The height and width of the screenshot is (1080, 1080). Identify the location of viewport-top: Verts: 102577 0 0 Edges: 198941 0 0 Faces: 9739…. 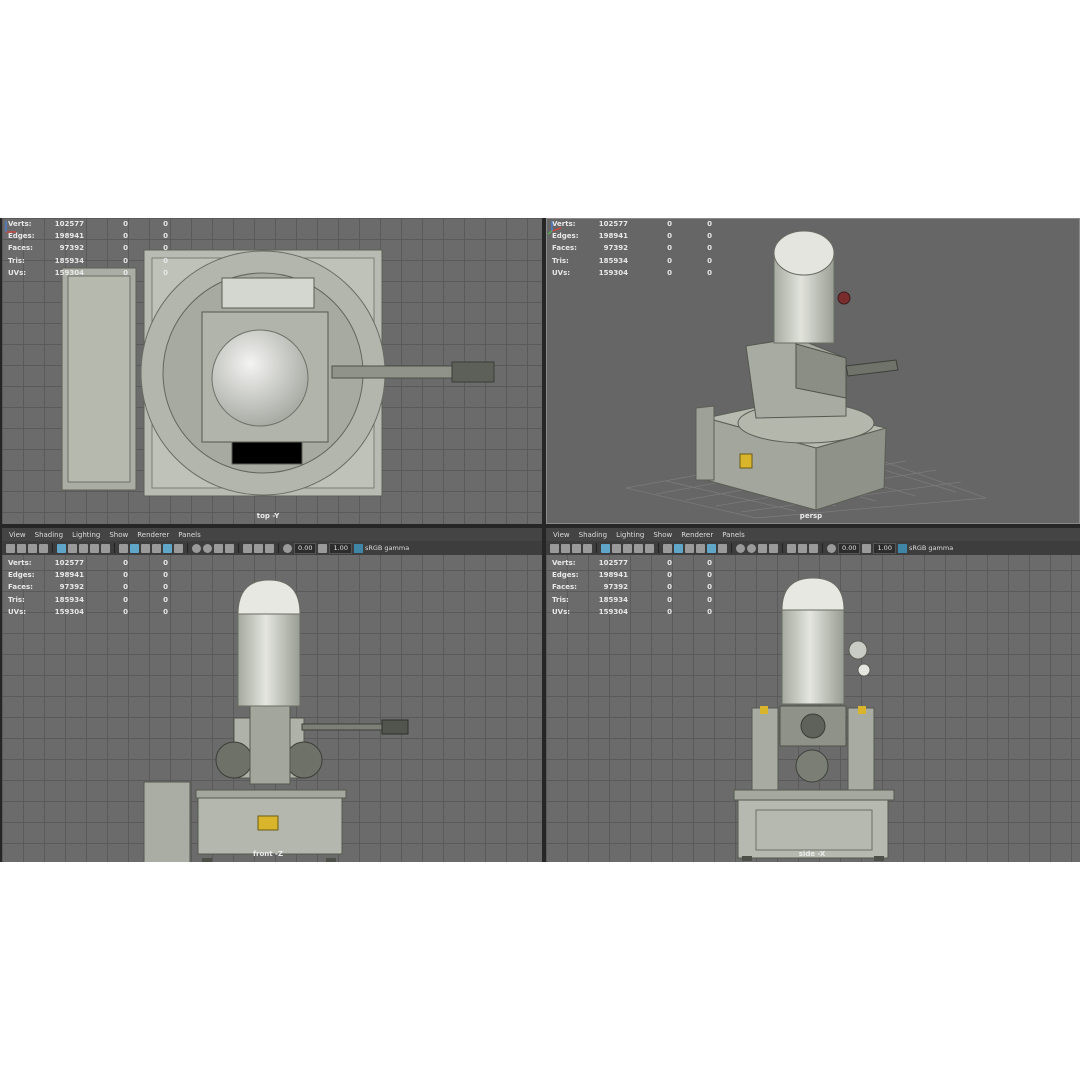
(272, 371).